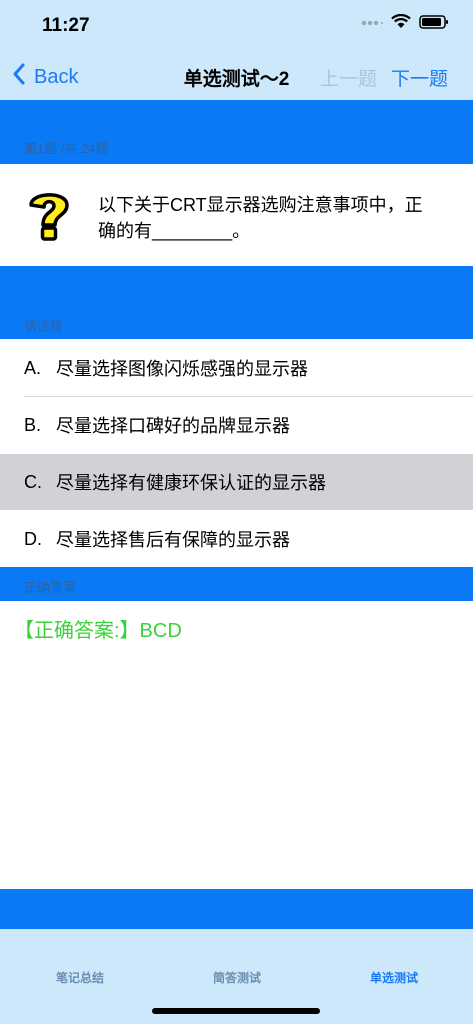 The height and width of the screenshot is (1024, 473). What do you see at coordinates (19, 77) in the screenshot?
I see `chevron-left-icon` at bounding box center [19, 77].